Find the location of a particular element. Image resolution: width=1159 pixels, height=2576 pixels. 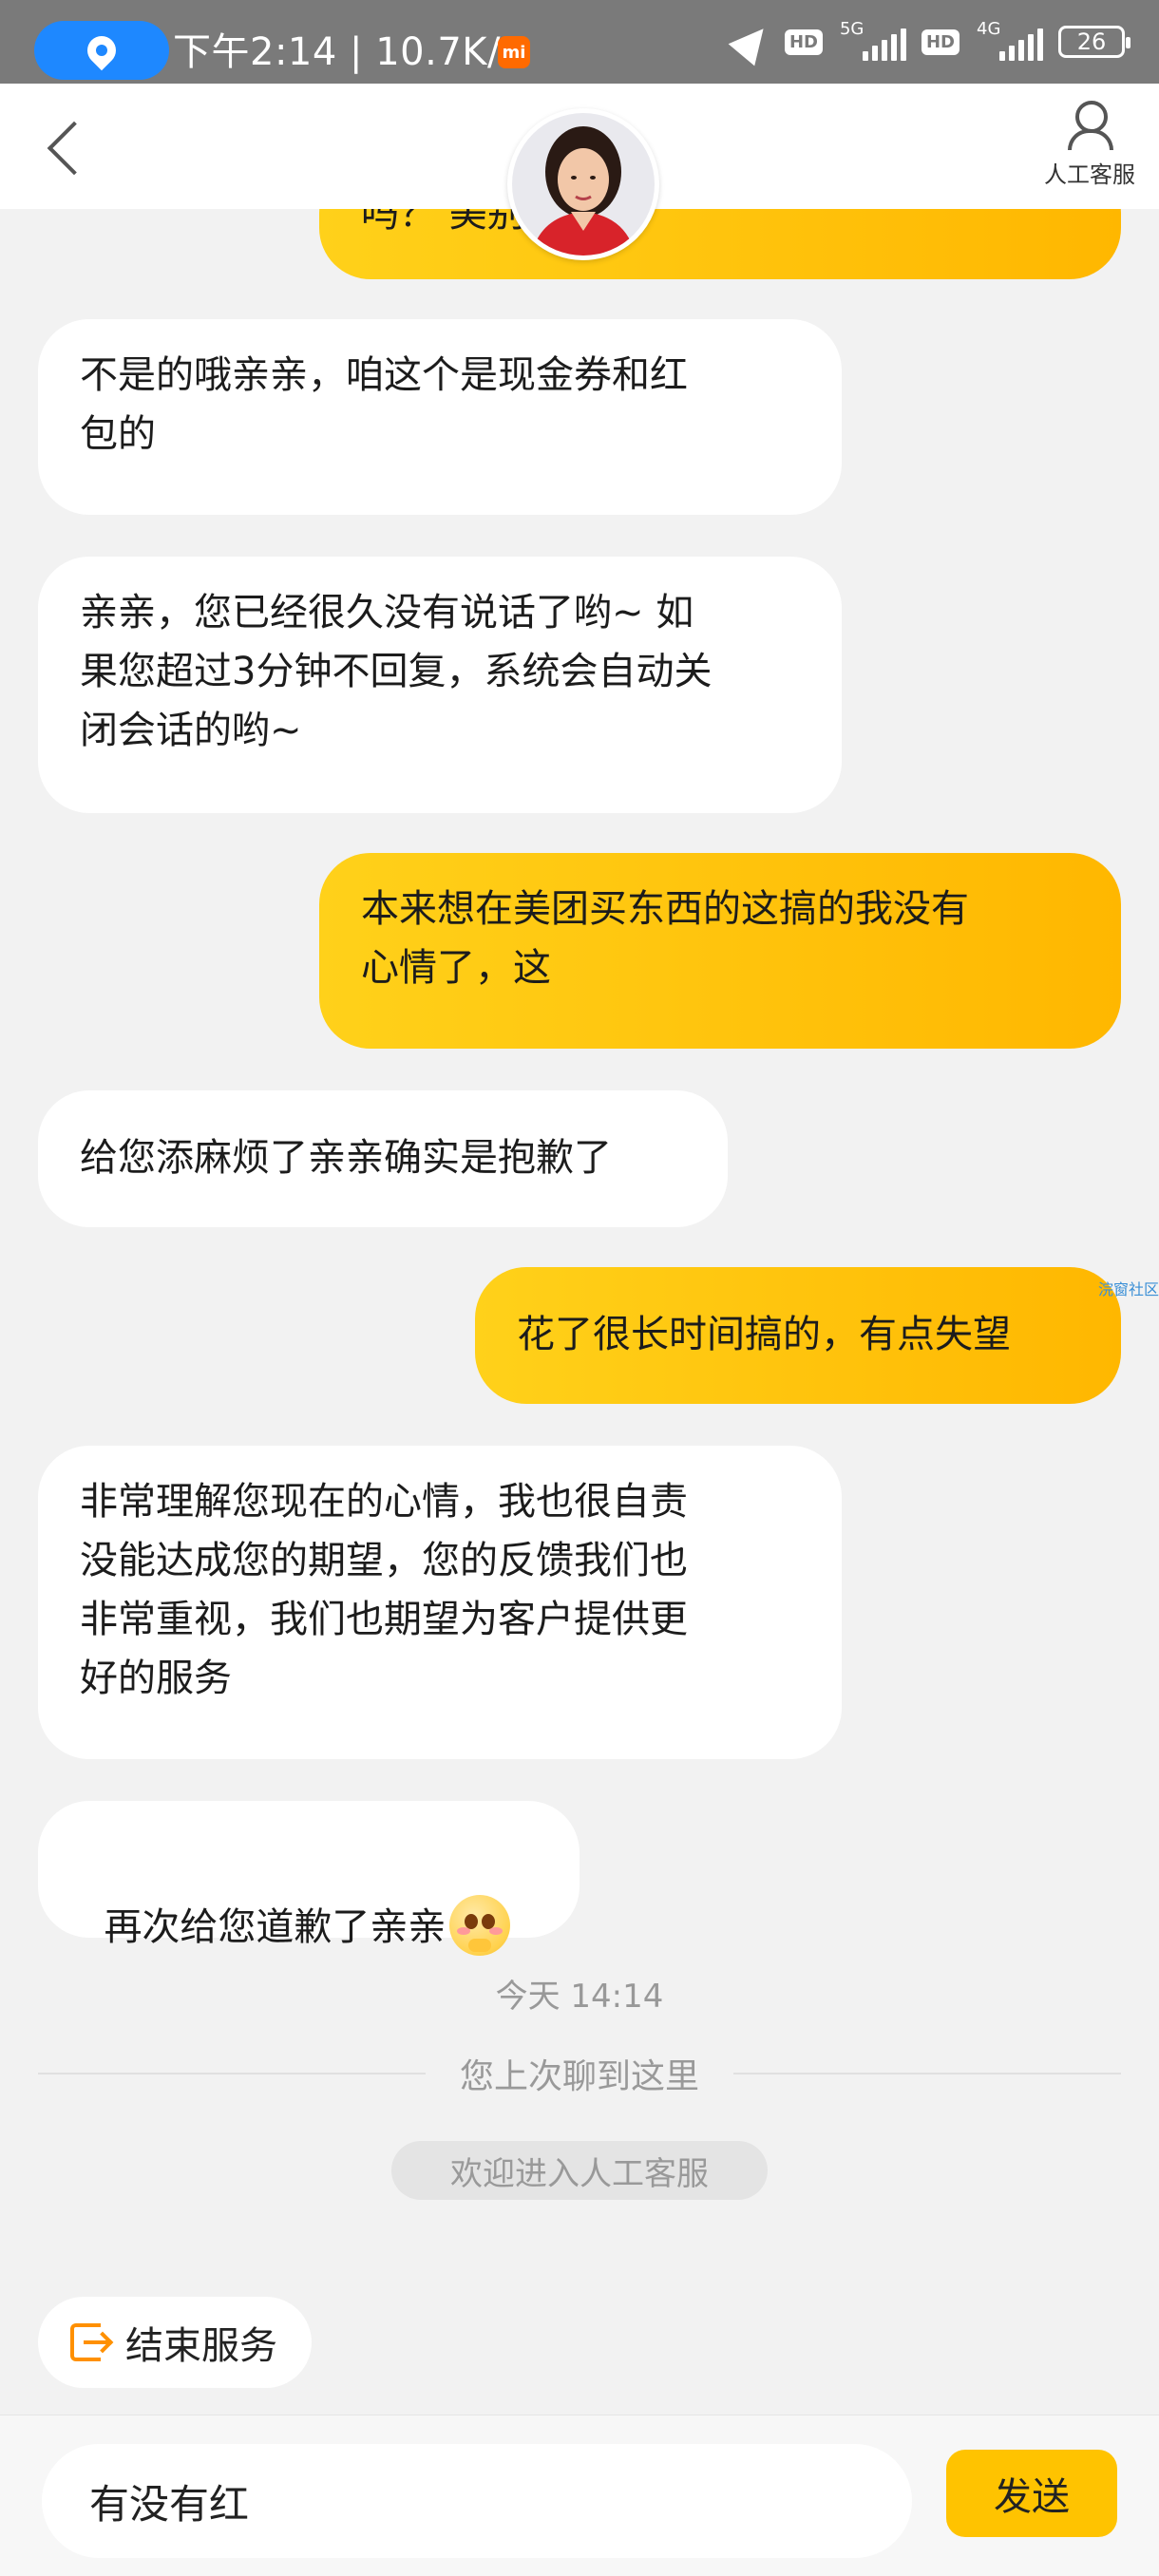

message-bubble-user: 本来想在美团买东西的这搞的我没有 心情了，这 is located at coordinates (720, 951).